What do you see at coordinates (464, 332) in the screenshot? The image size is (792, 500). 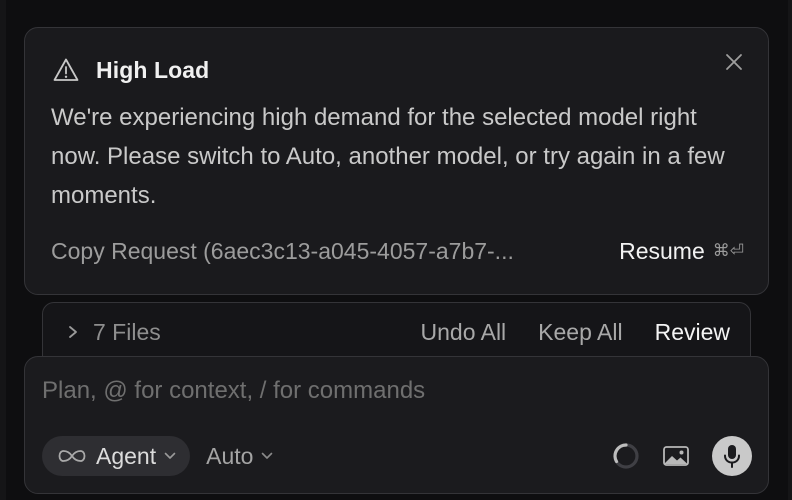 I see `undo-all-button: Undo All` at bounding box center [464, 332].